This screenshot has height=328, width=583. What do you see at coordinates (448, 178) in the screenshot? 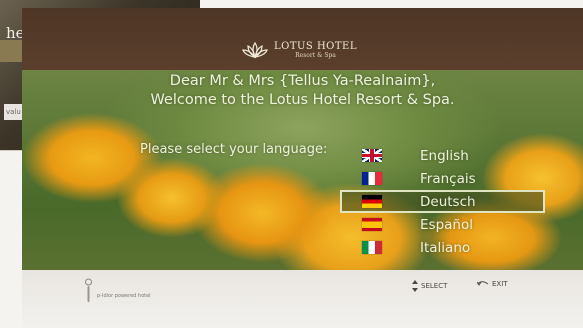
I see `language-label: Français` at bounding box center [448, 178].